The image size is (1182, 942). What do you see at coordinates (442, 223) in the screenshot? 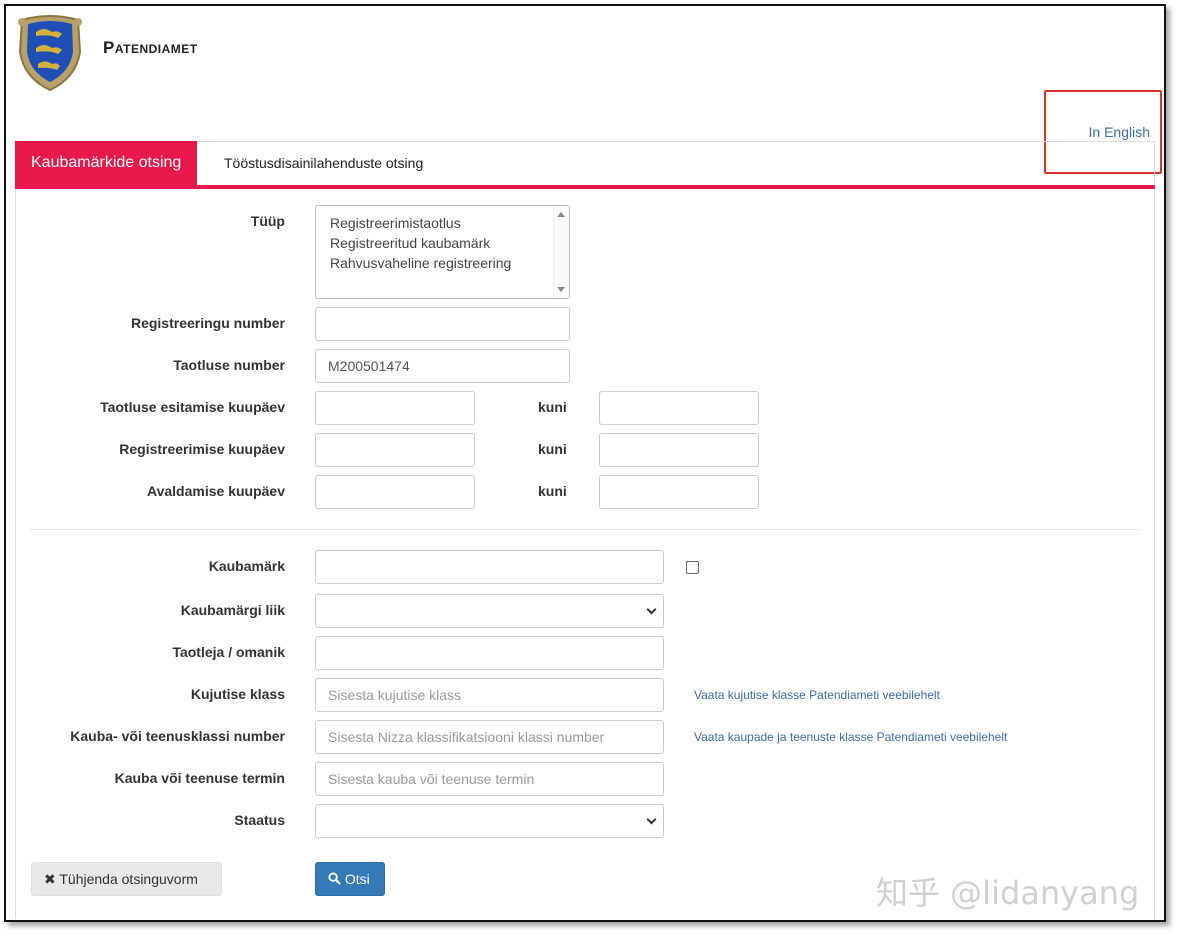
I see `type-option: Registreerimistaotlus` at bounding box center [442, 223].